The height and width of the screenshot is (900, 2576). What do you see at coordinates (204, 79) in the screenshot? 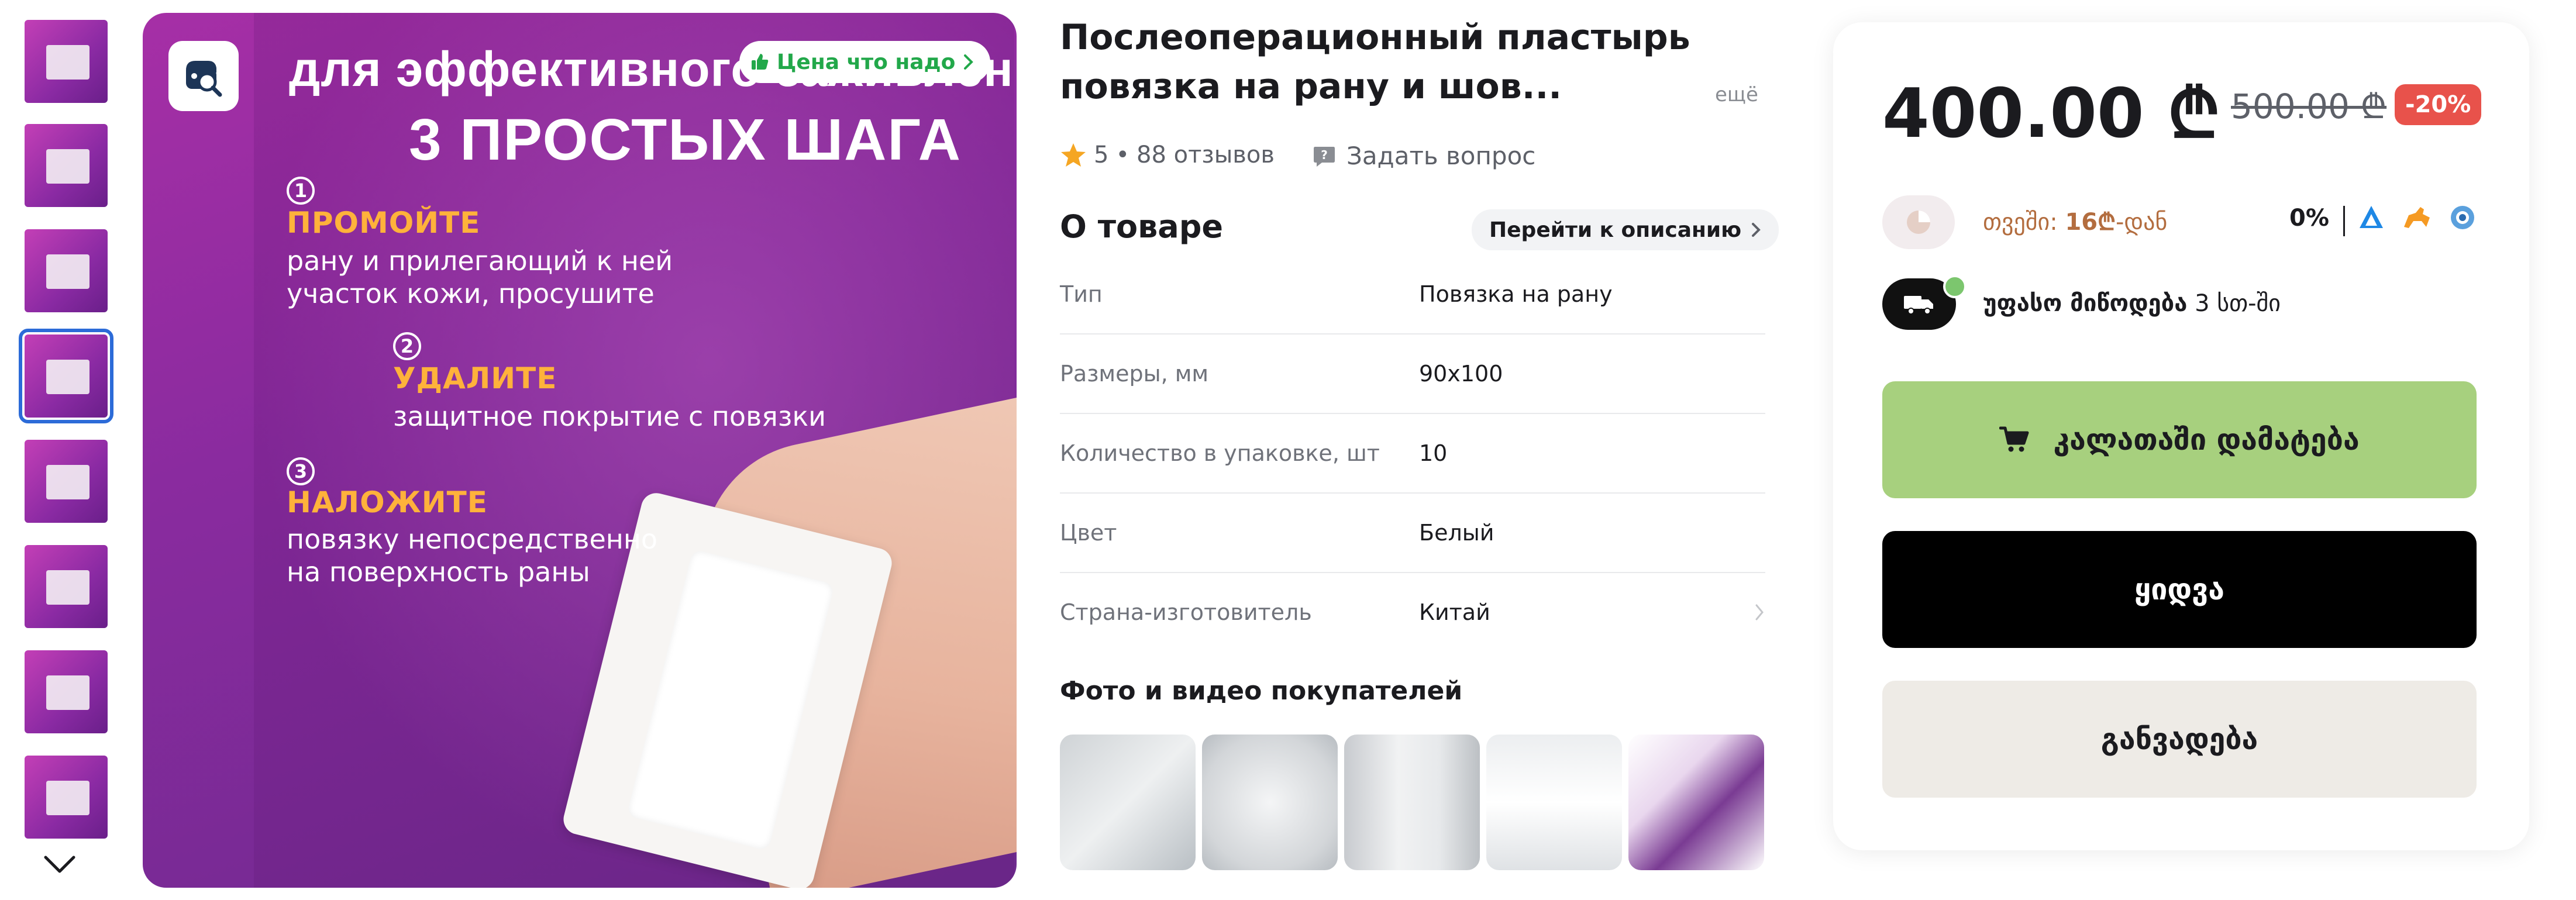
I see `image-search-icon` at bounding box center [204, 79].